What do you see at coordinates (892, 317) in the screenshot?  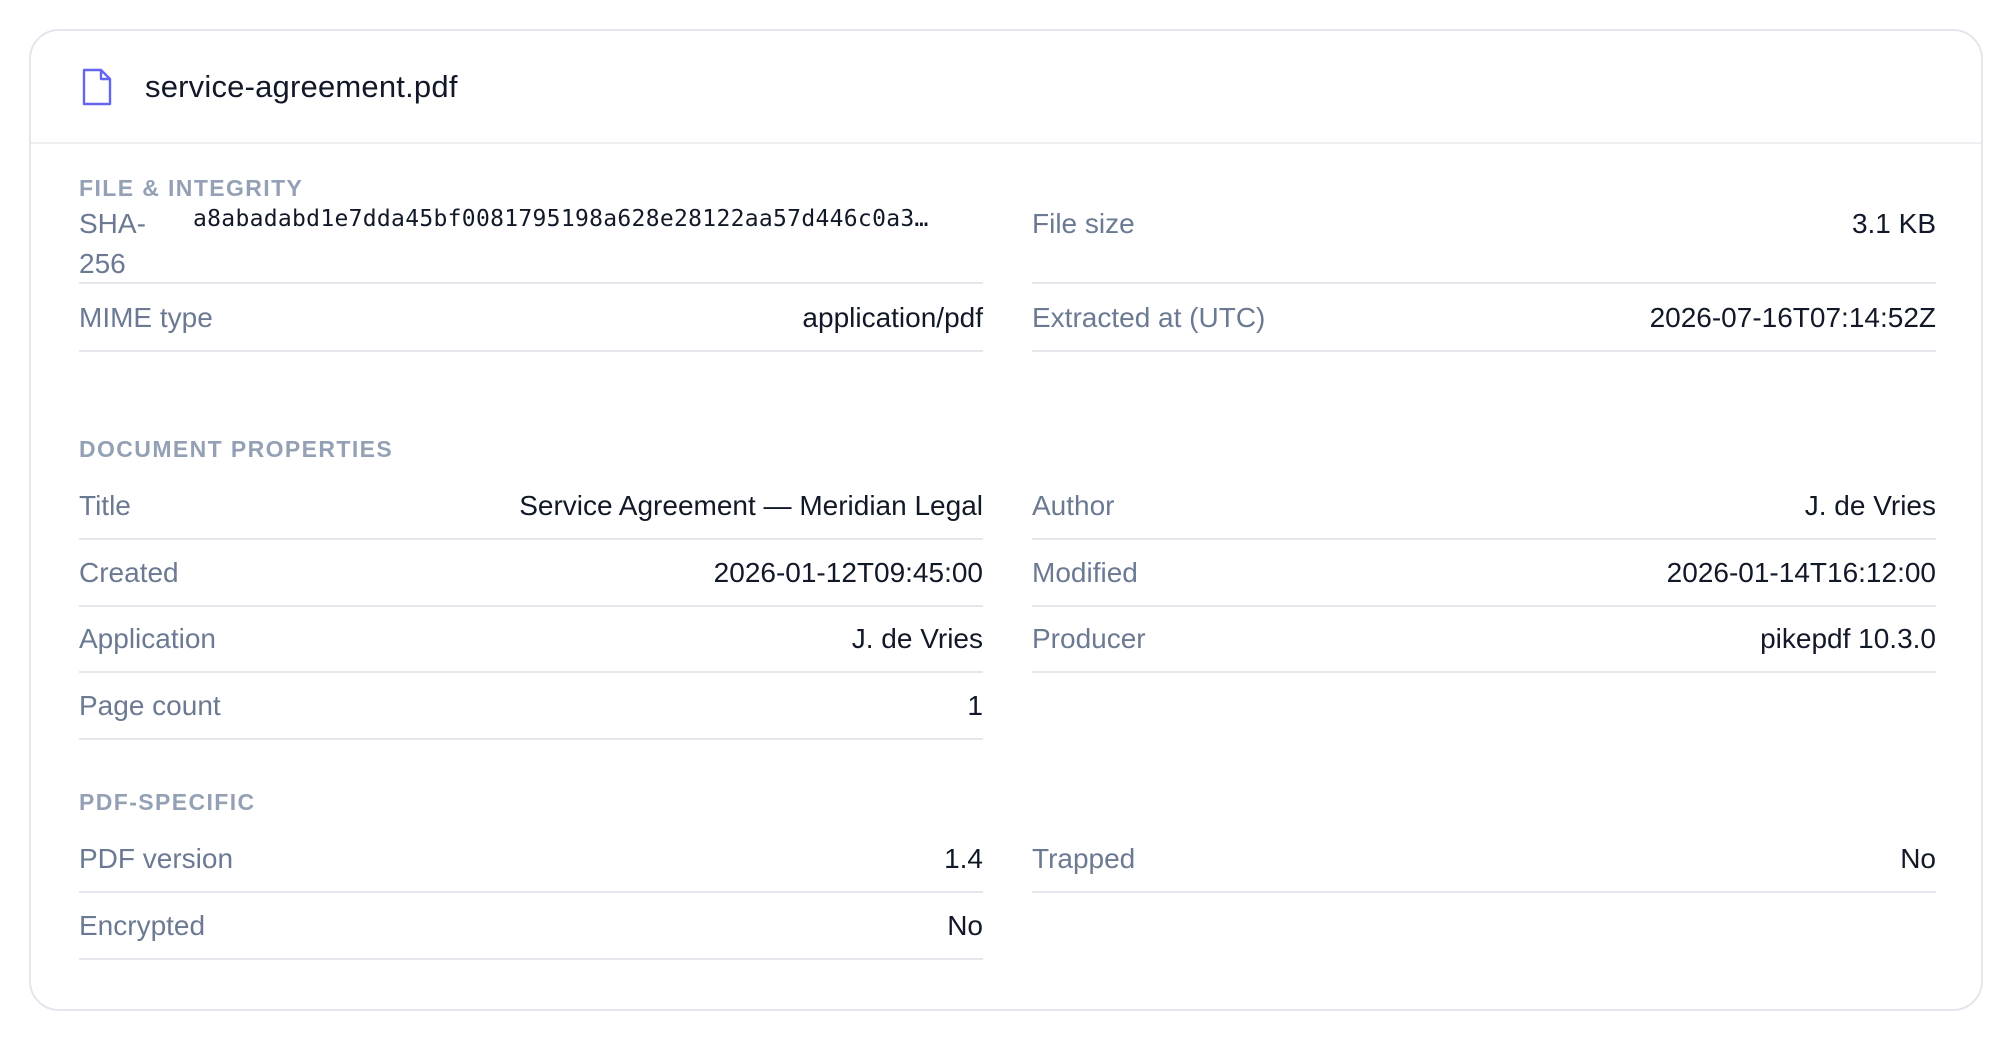 I see `mime-type-value: application/pdf` at bounding box center [892, 317].